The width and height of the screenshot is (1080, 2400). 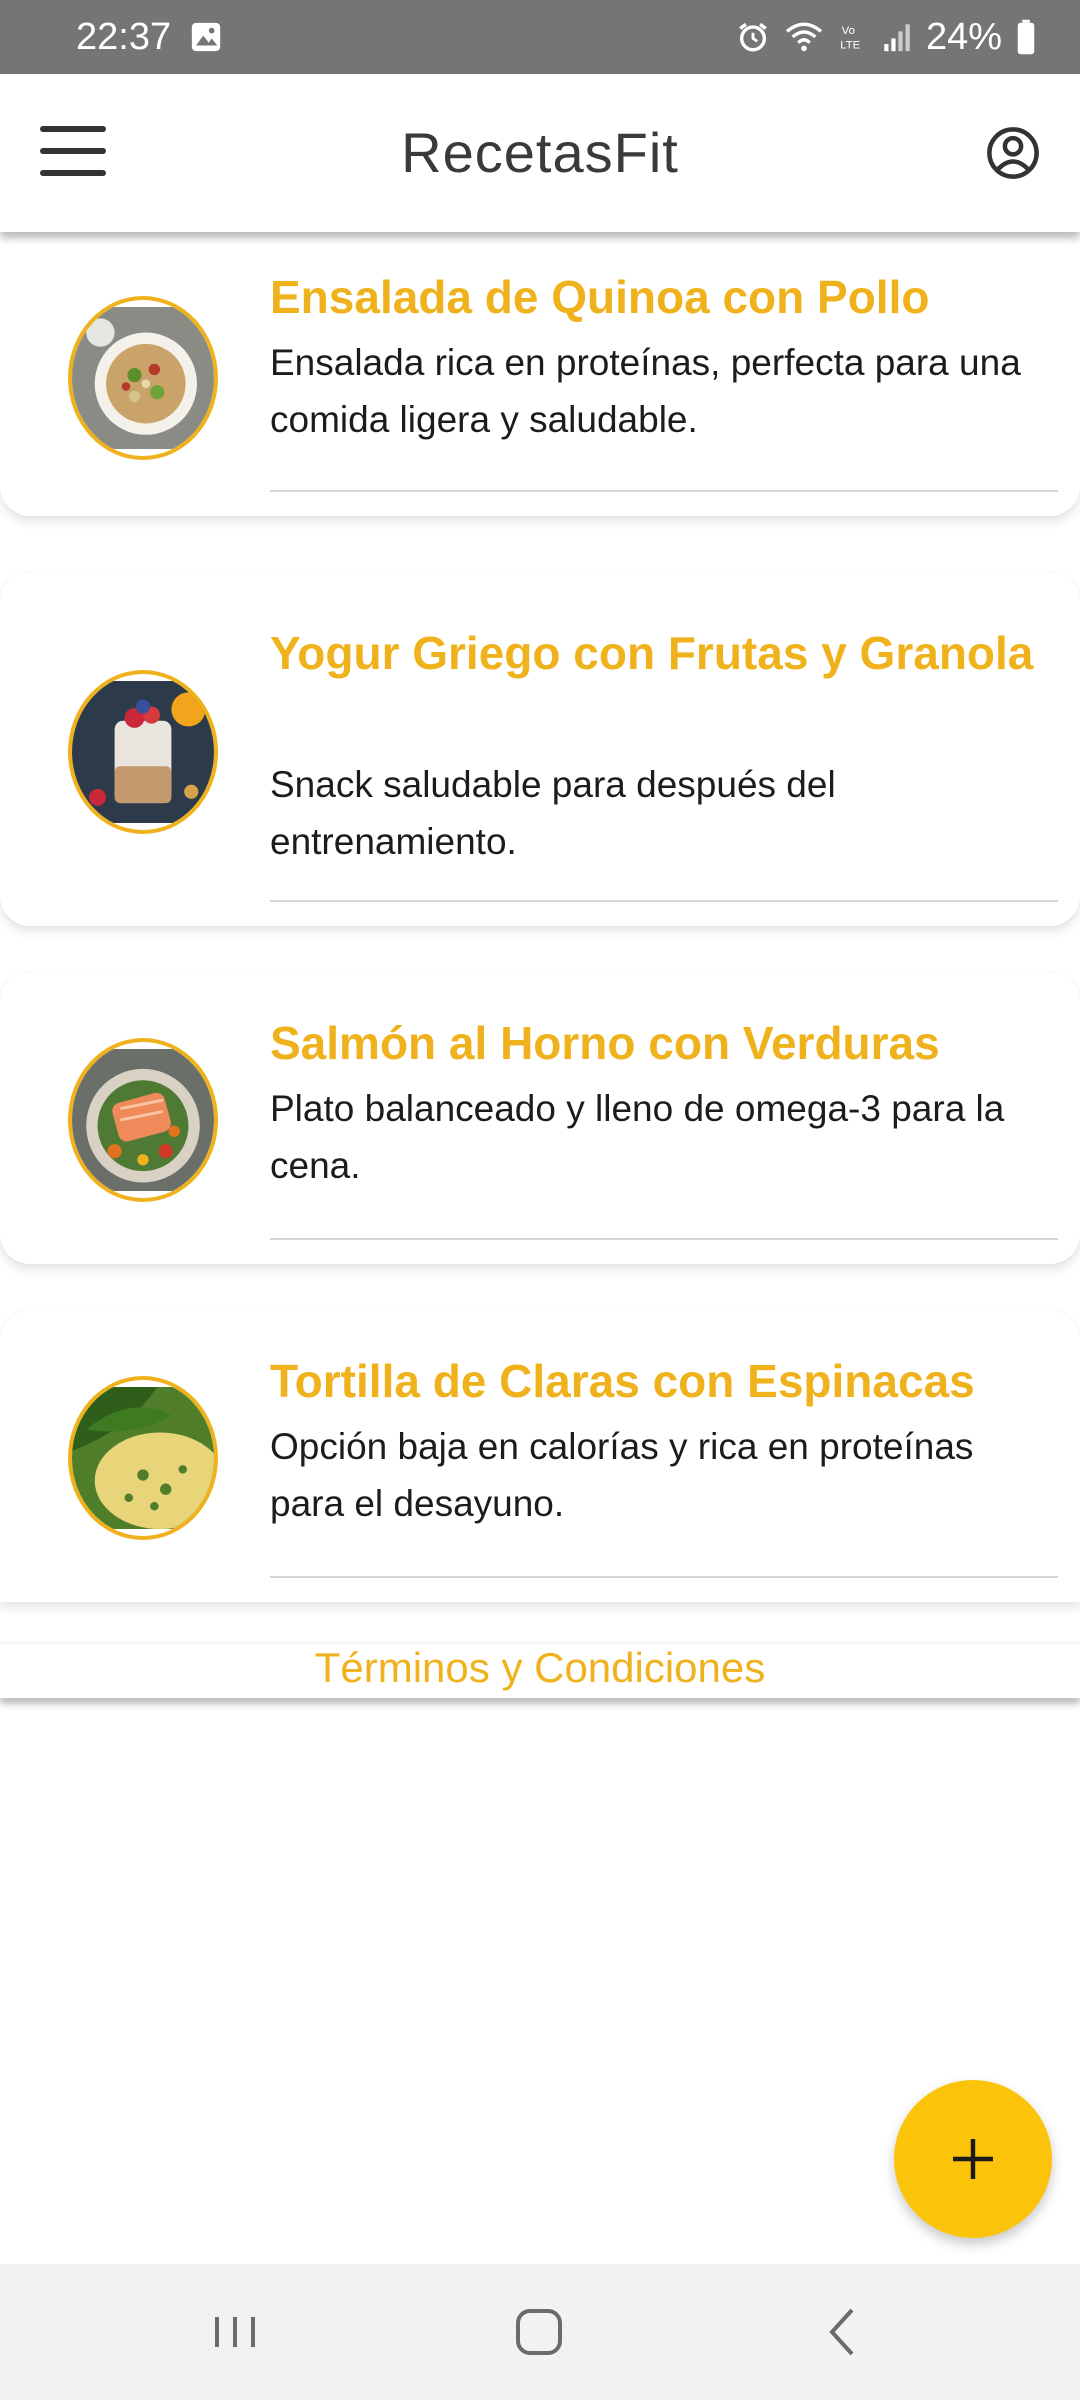 I want to click on back-icon, so click(x=843, y=2332).